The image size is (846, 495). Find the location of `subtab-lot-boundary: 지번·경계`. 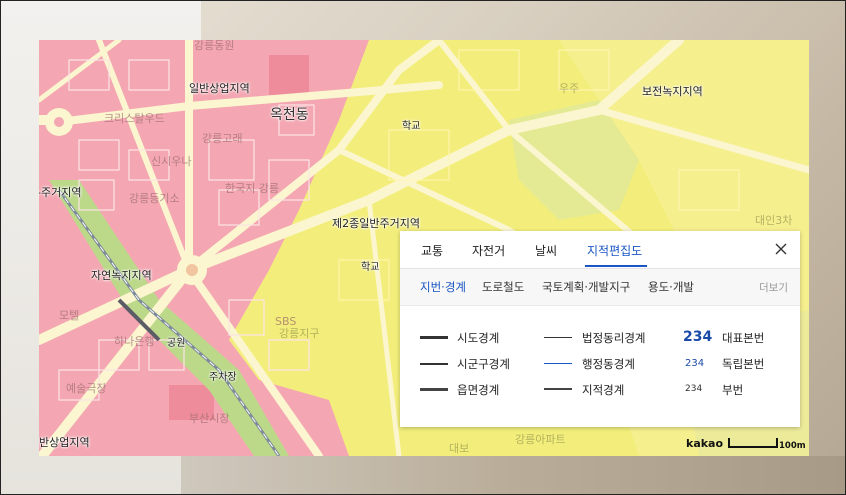

subtab-lot-boundary: 지번·경계 is located at coordinates (443, 287).